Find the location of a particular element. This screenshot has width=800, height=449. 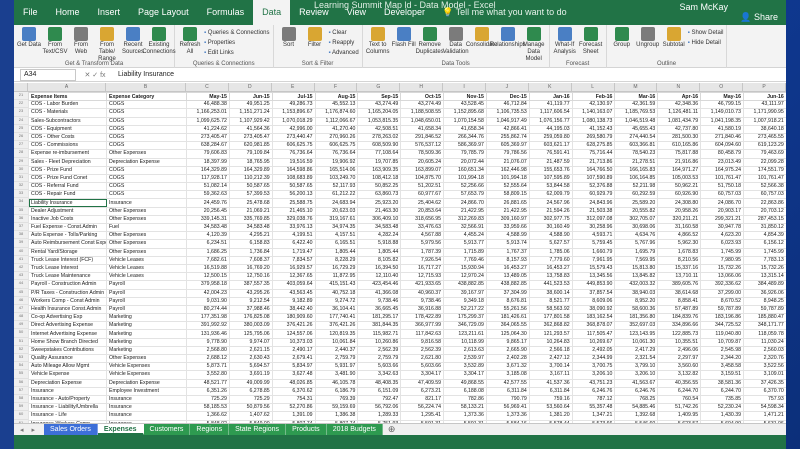

expense-item-cell: COS - Materials is located at coordinates (67, 113).